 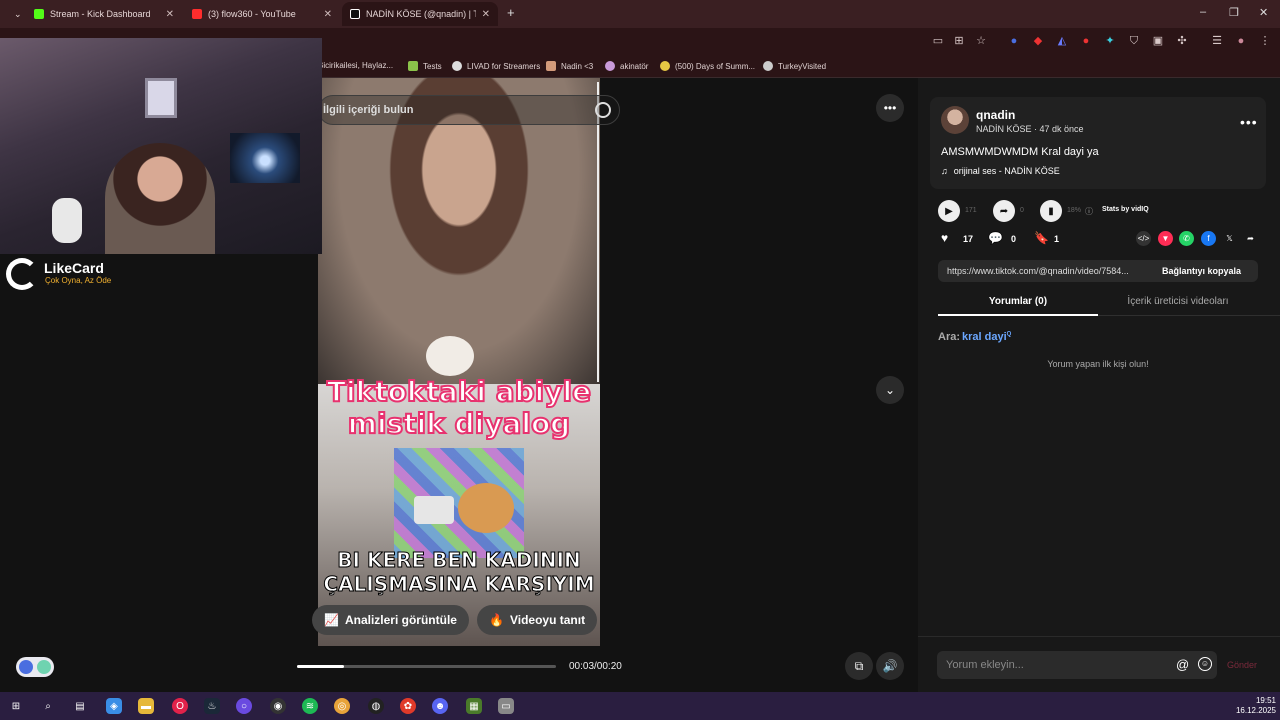 I want to click on likecard-tagline: Çok Oyna, Az Öde, so click(x=78, y=280).